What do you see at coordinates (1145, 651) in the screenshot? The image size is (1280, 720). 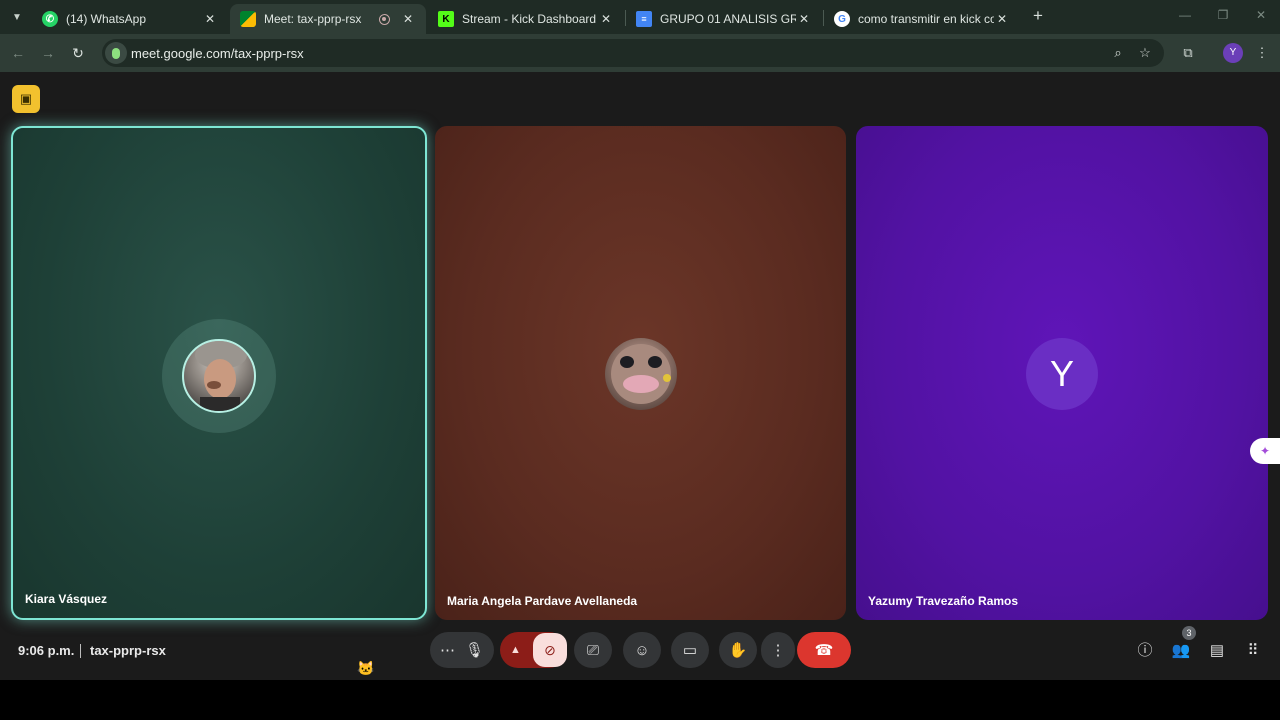 I see `meeting-info-icon: ⓘ` at bounding box center [1145, 651].